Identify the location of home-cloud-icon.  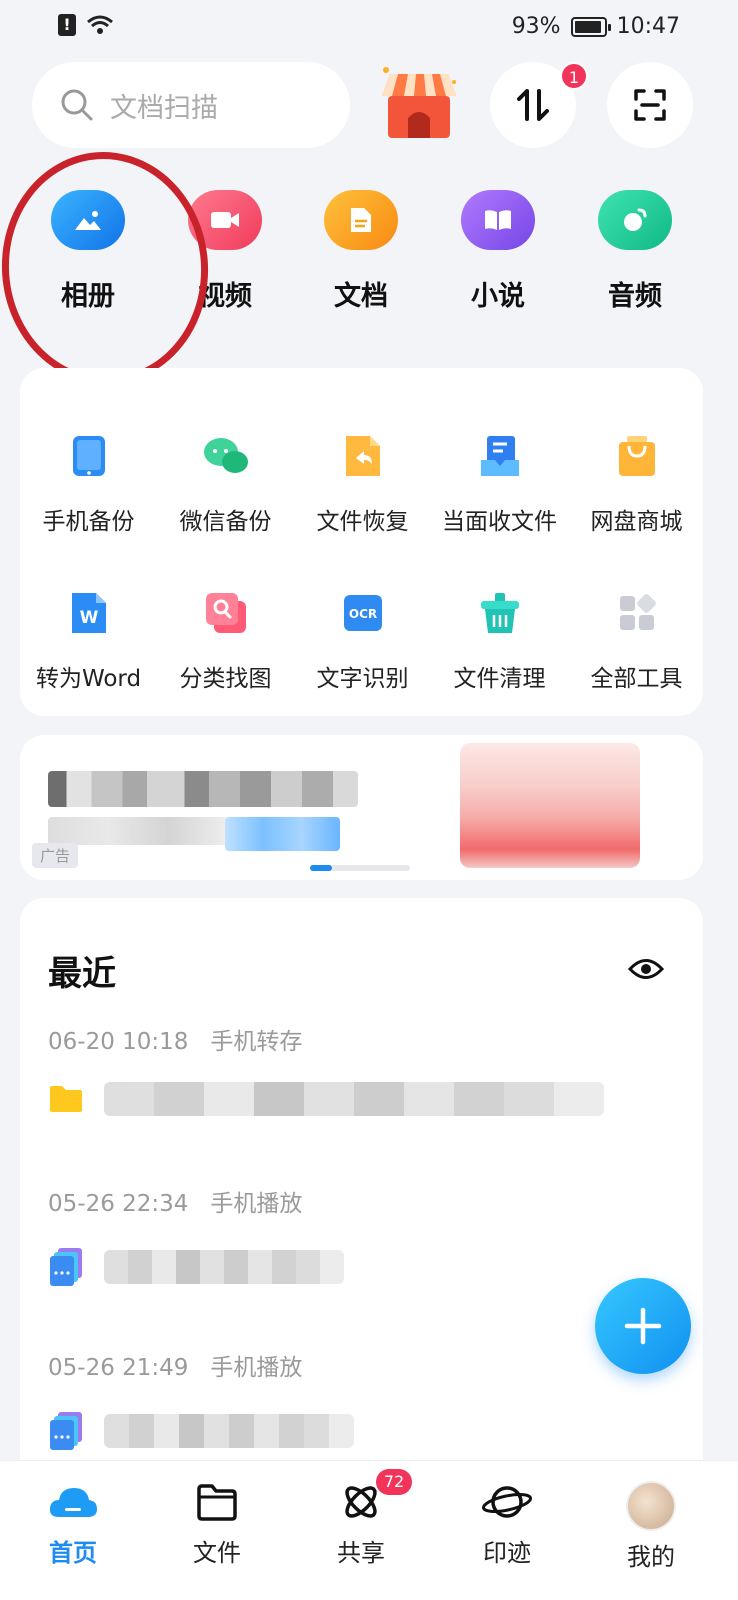
(73, 1502).